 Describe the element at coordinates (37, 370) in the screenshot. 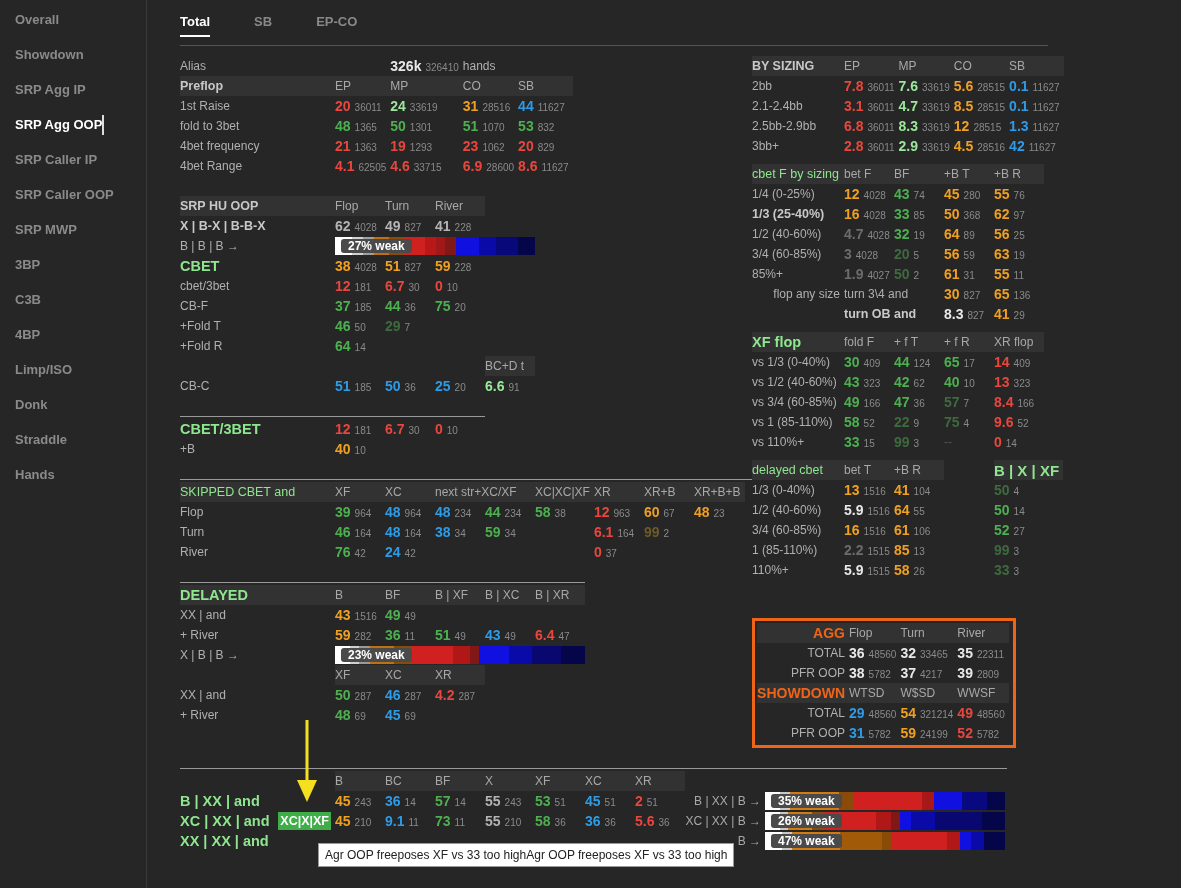

I see `sidebar-item: Limp/ISO` at that location.